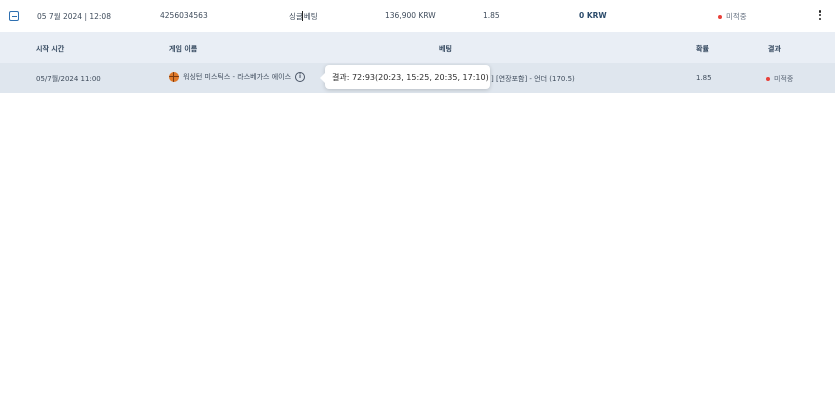 The height and width of the screenshot is (412, 835). I want to click on minus-icon, so click(14, 16).